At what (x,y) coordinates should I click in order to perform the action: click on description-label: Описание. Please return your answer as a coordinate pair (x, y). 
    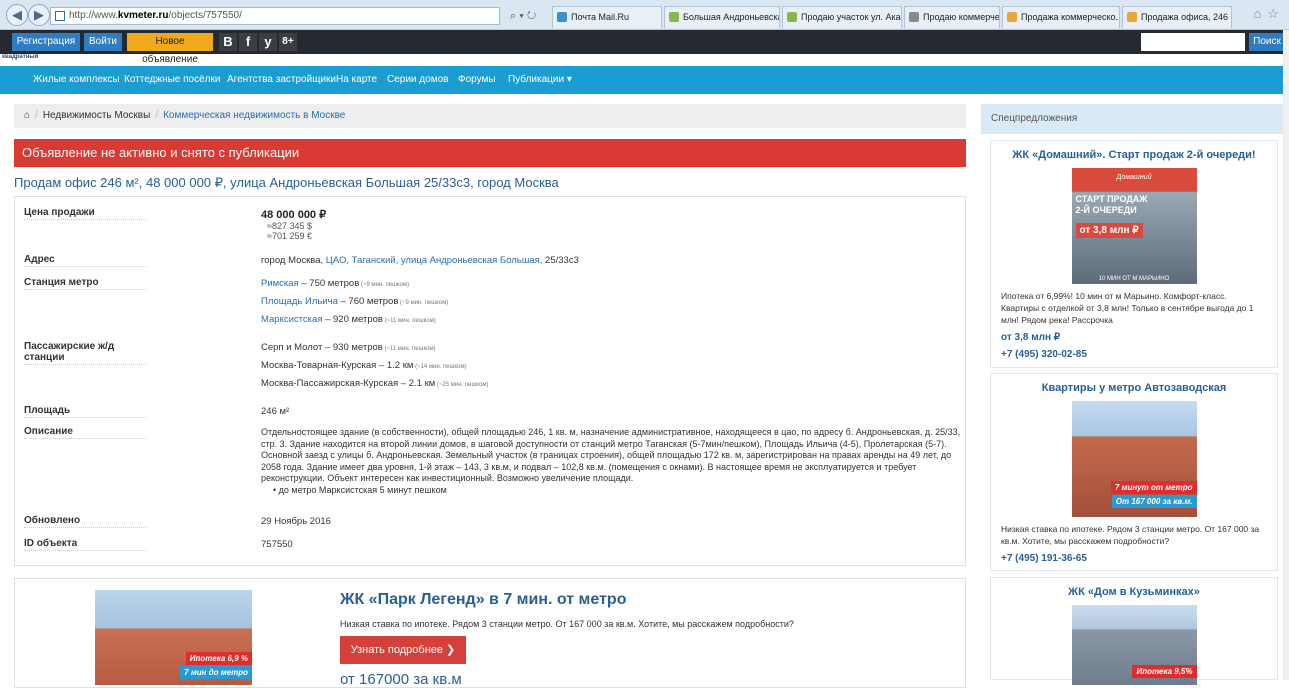
    Looking at the image, I should click on (85, 432).